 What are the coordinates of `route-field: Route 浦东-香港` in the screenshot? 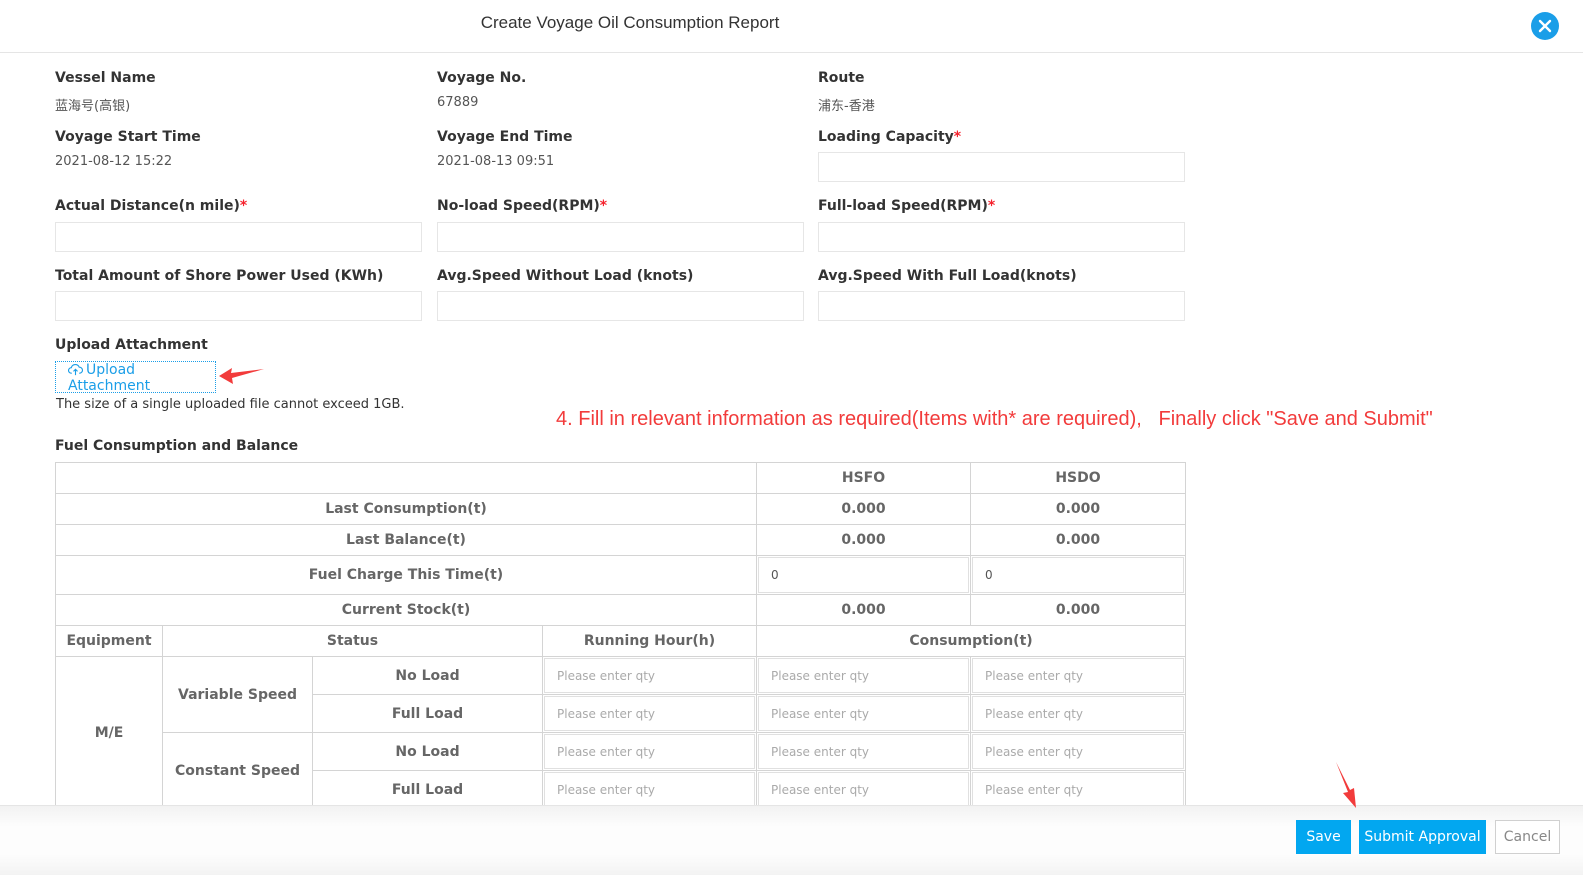 It's located at (846, 92).